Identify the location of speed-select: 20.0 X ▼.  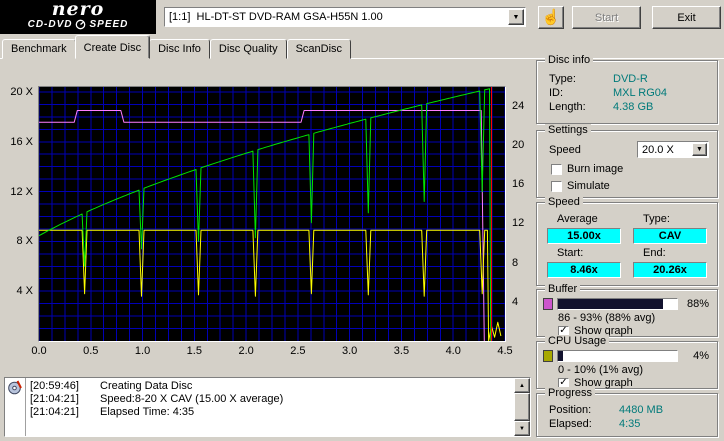
(673, 149).